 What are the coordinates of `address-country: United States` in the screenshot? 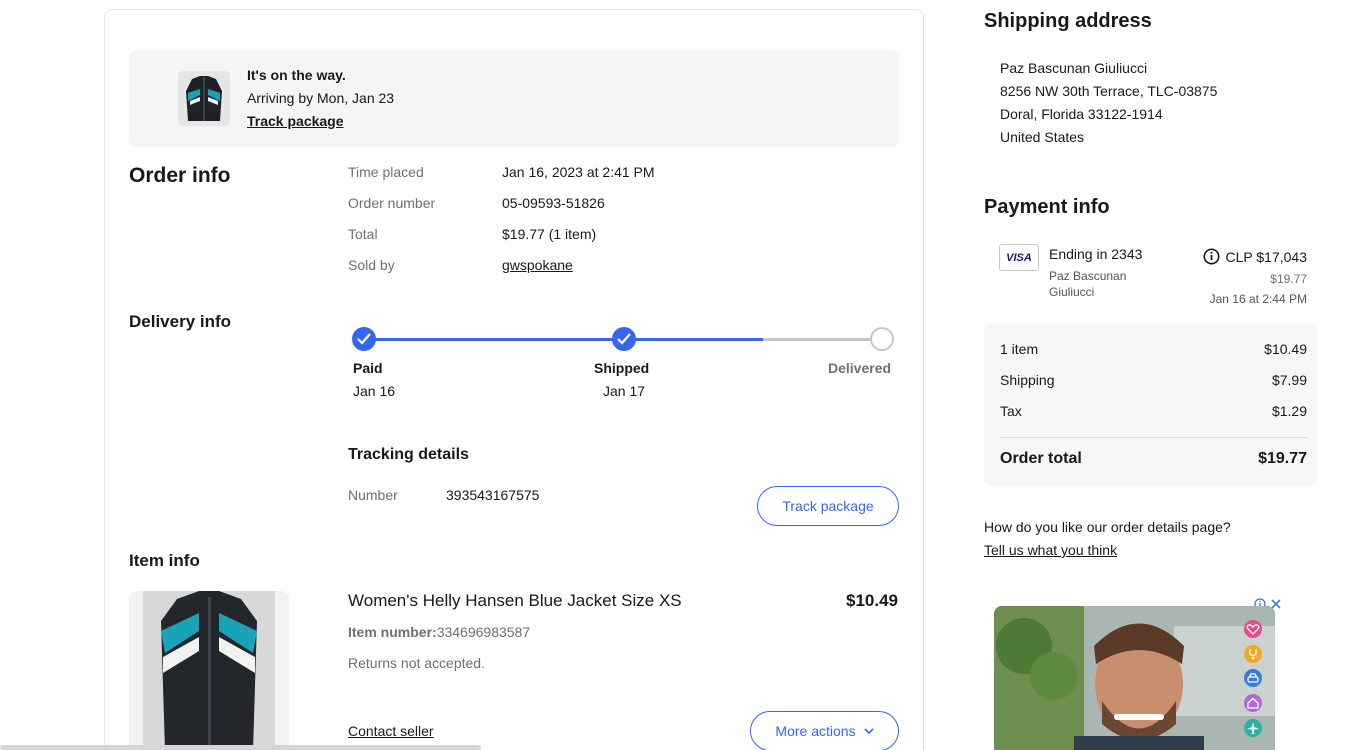 It's located at (1042, 137).